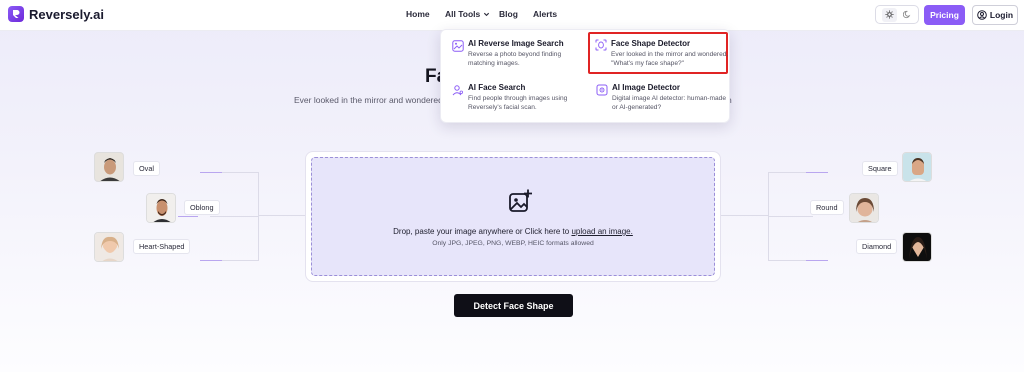  What do you see at coordinates (545, 14) in the screenshot?
I see `nav-alerts: Alerts` at bounding box center [545, 14].